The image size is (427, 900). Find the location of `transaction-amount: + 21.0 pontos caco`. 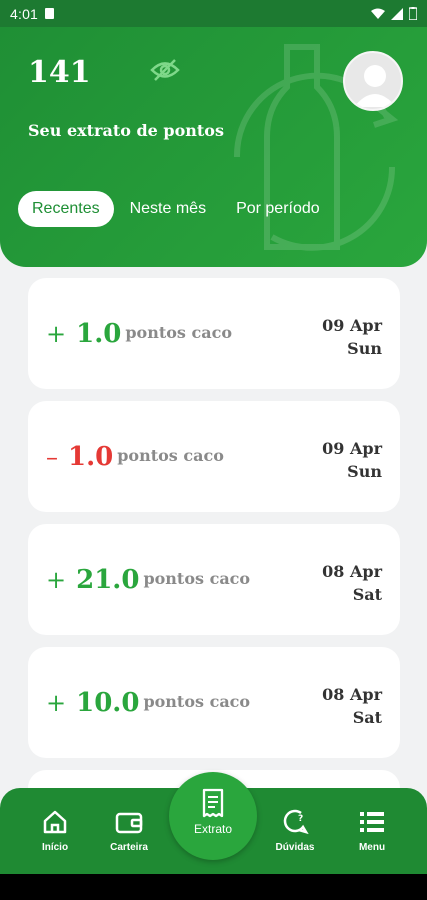

transaction-amount: + 21.0 pontos caco is located at coordinates (148, 579).